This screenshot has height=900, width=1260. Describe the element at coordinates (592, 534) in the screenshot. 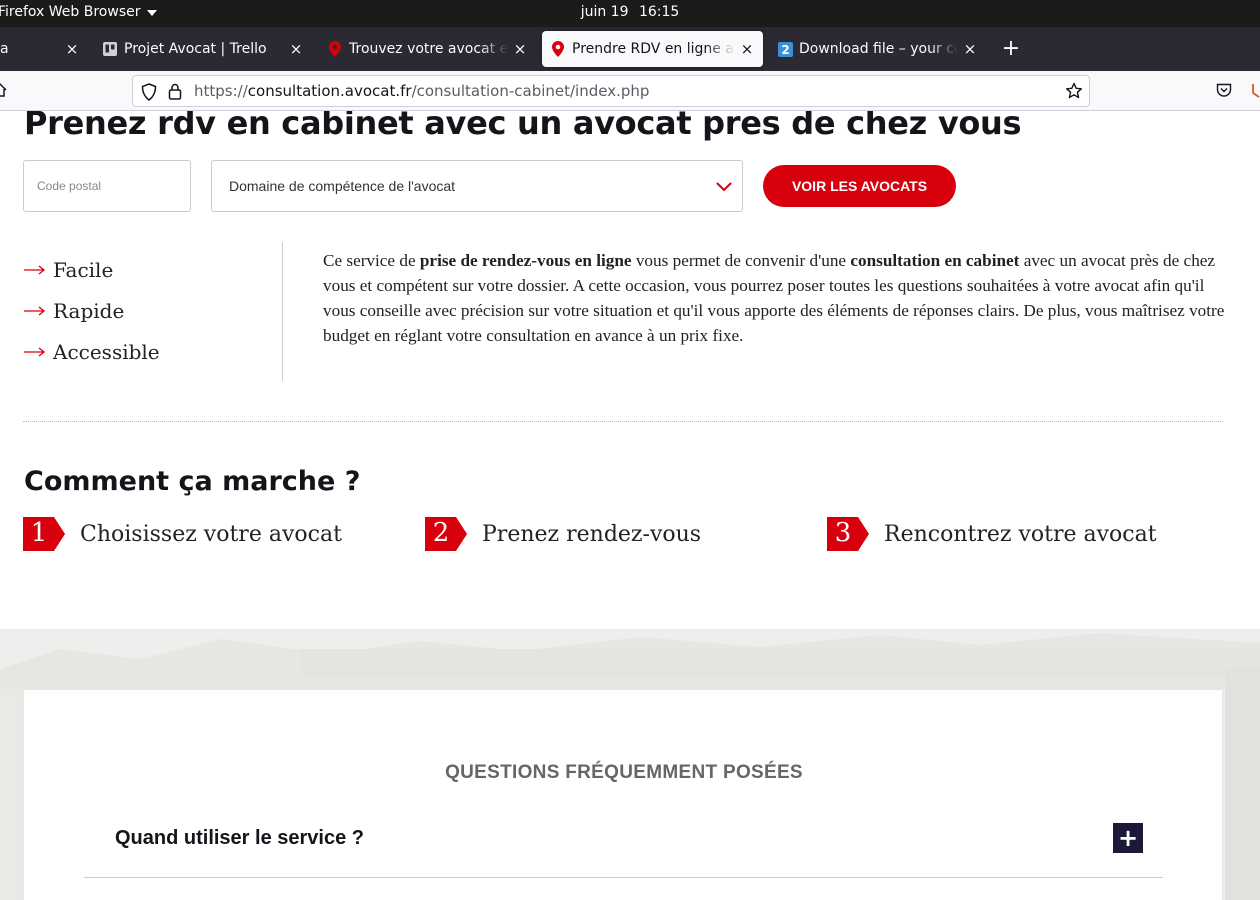

I see `step-label: Prenez rendez-vous` at that location.